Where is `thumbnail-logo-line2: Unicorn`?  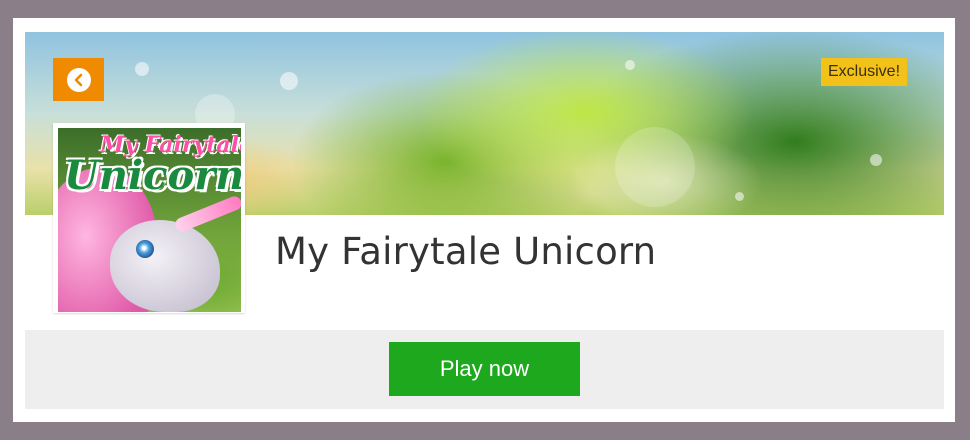 thumbnail-logo-line2: Unicorn is located at coordinates (152, 175).